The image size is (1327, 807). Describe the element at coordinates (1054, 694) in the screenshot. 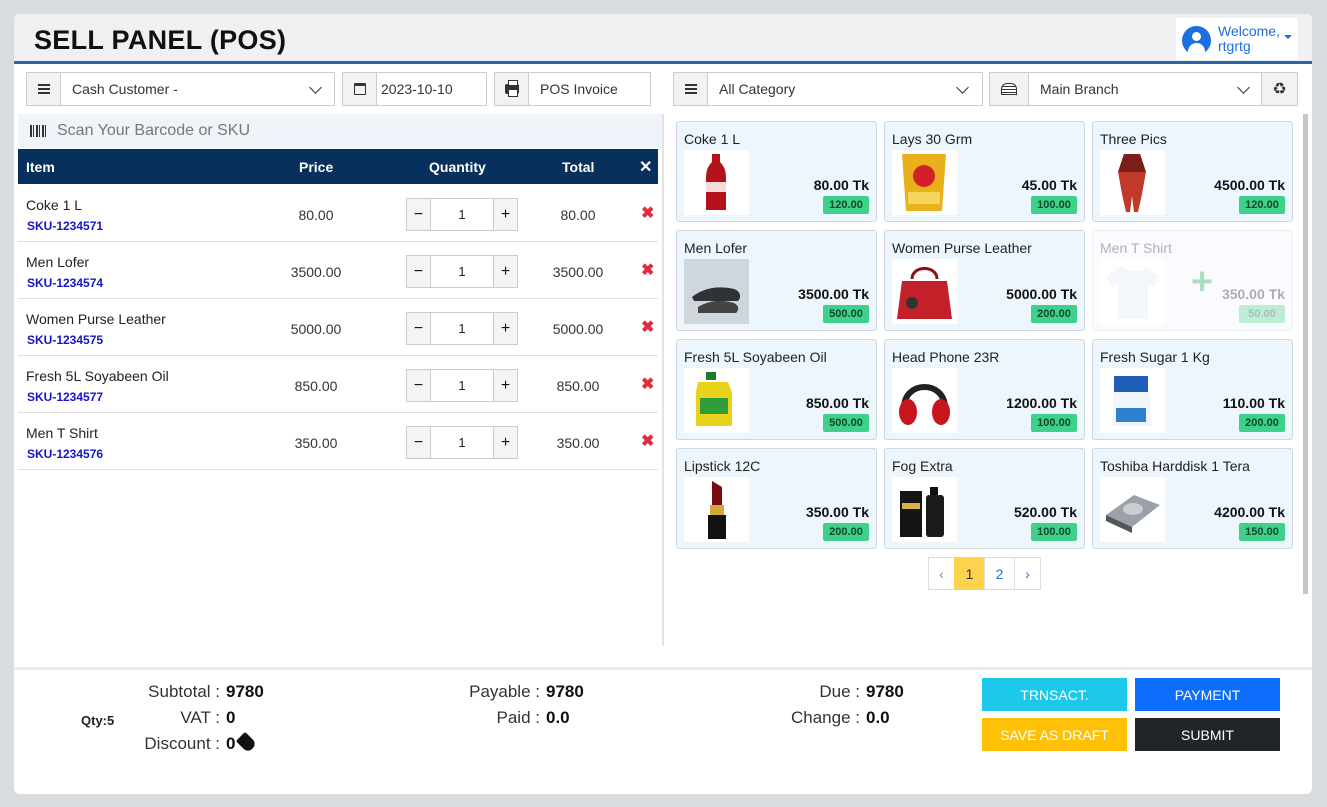

I see `transact-button: TRNSACT.` at that location.